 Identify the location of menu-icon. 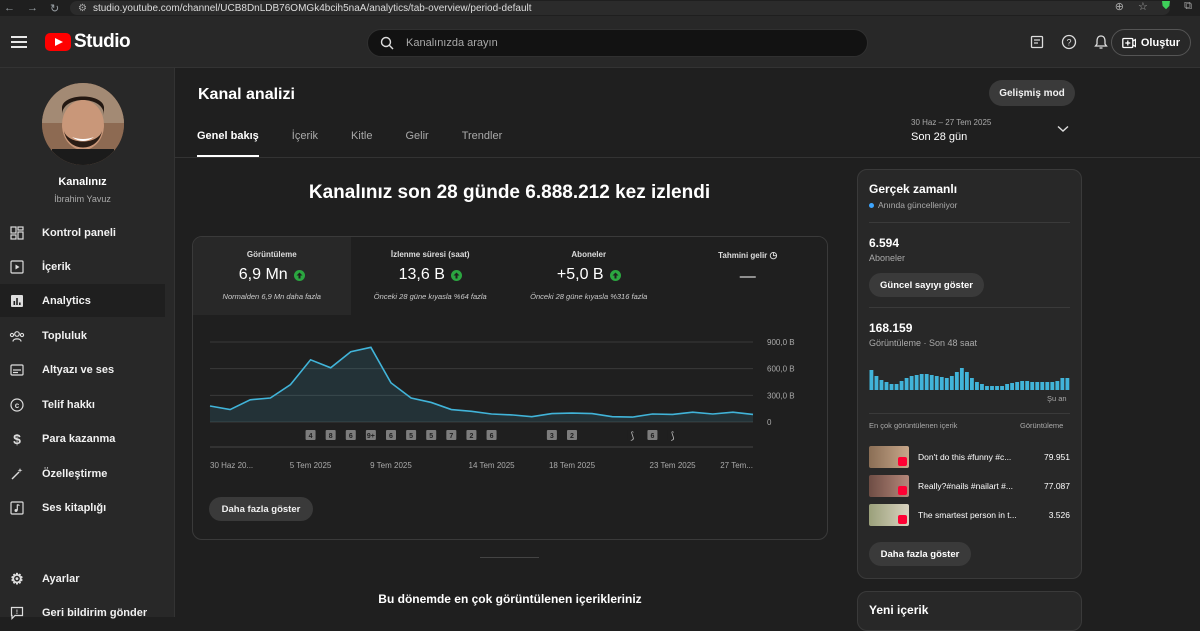
(19, 41).